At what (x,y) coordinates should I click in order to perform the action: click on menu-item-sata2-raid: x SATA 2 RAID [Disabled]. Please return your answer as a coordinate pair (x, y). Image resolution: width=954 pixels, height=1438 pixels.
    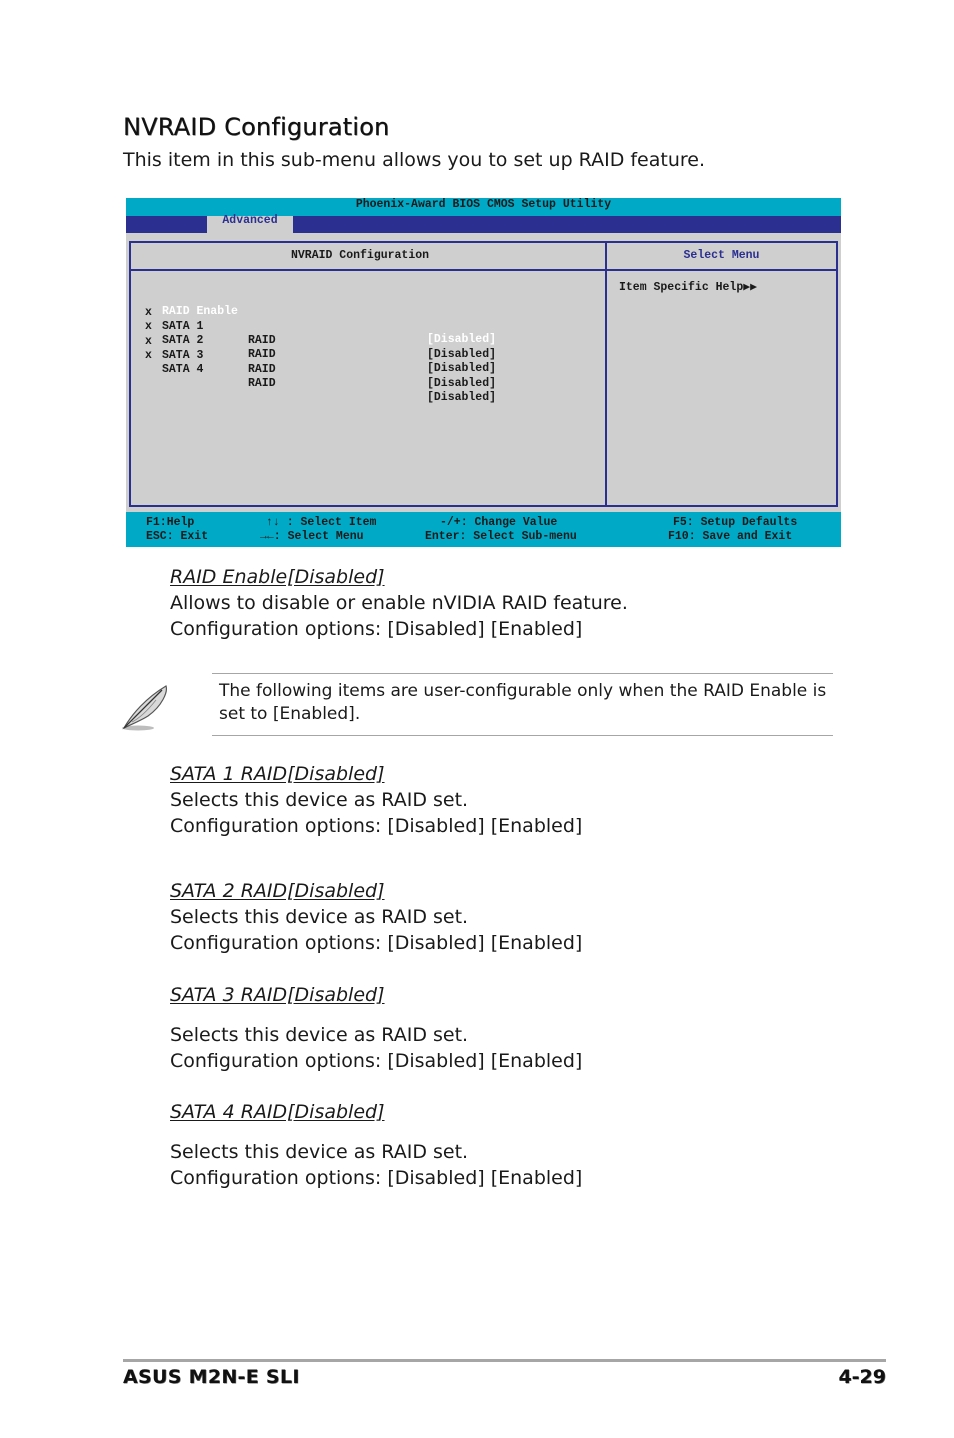
    Looking at the image, I should click on (370, 340).